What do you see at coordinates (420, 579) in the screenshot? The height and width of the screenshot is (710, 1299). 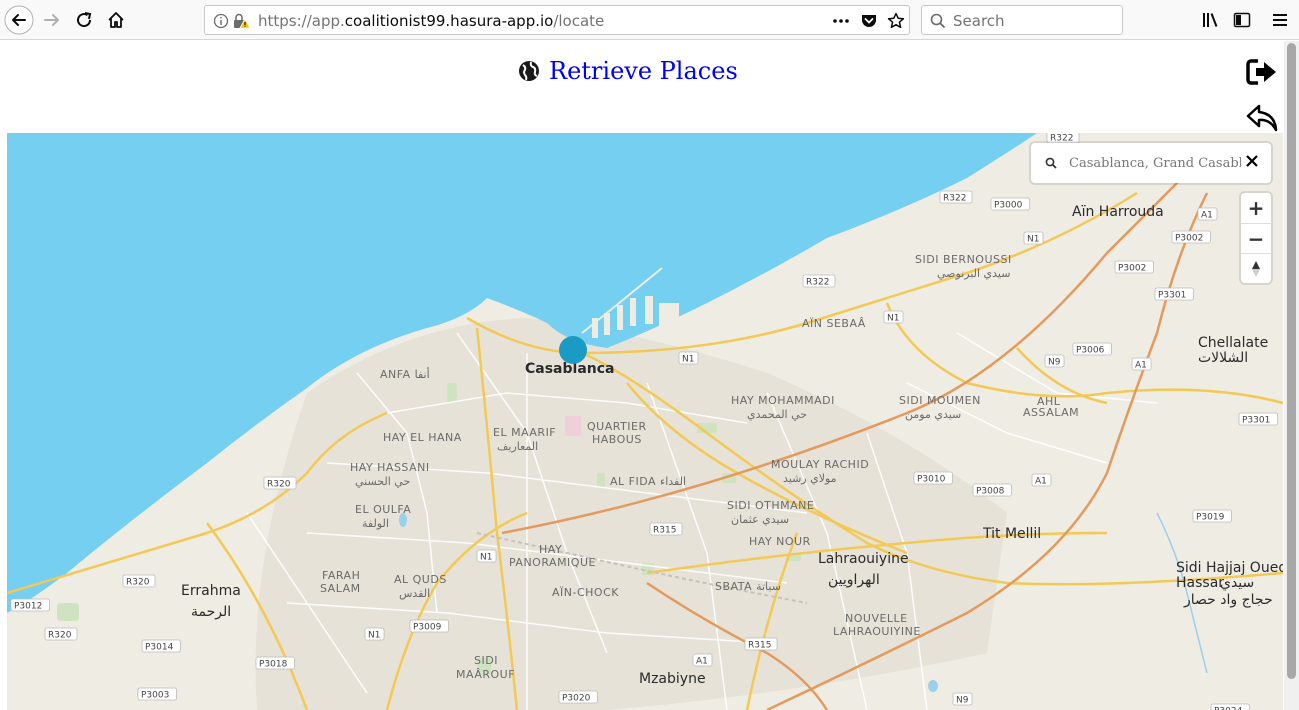 I see `label-al-quds: AL QUDS` at bounding box center [420, 579].